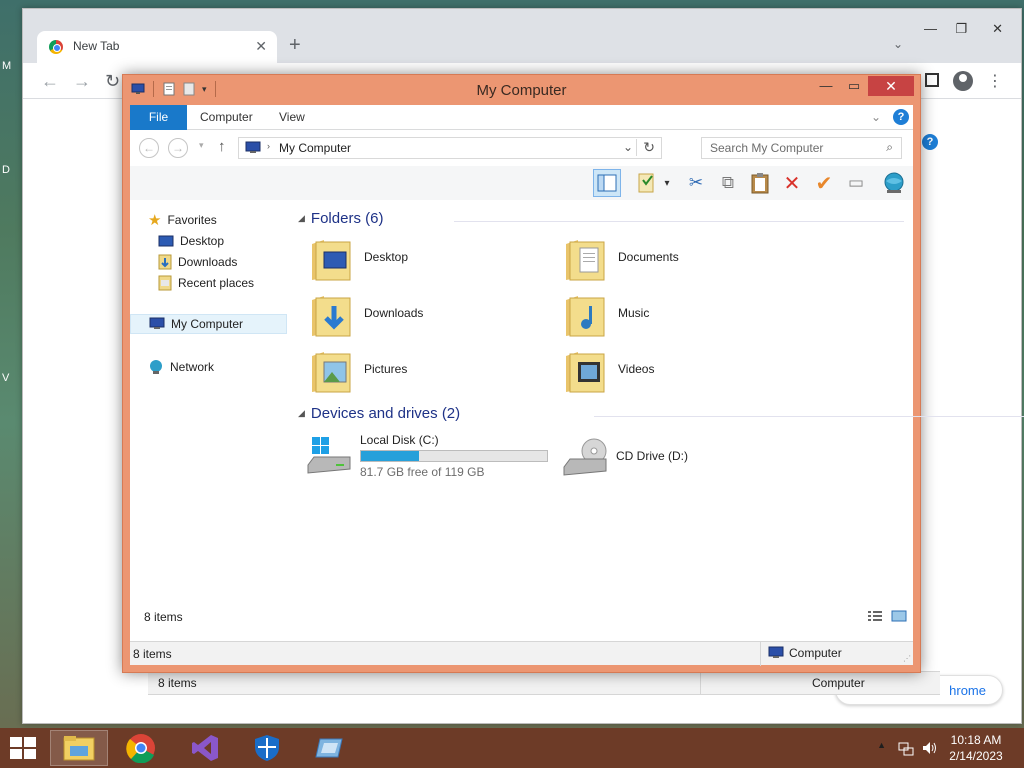 Image resolution: width=1024 pixels, height=768 pixels. I want to click on expand-ribbon-chevron-icon: ⌄, so click(876, 117).